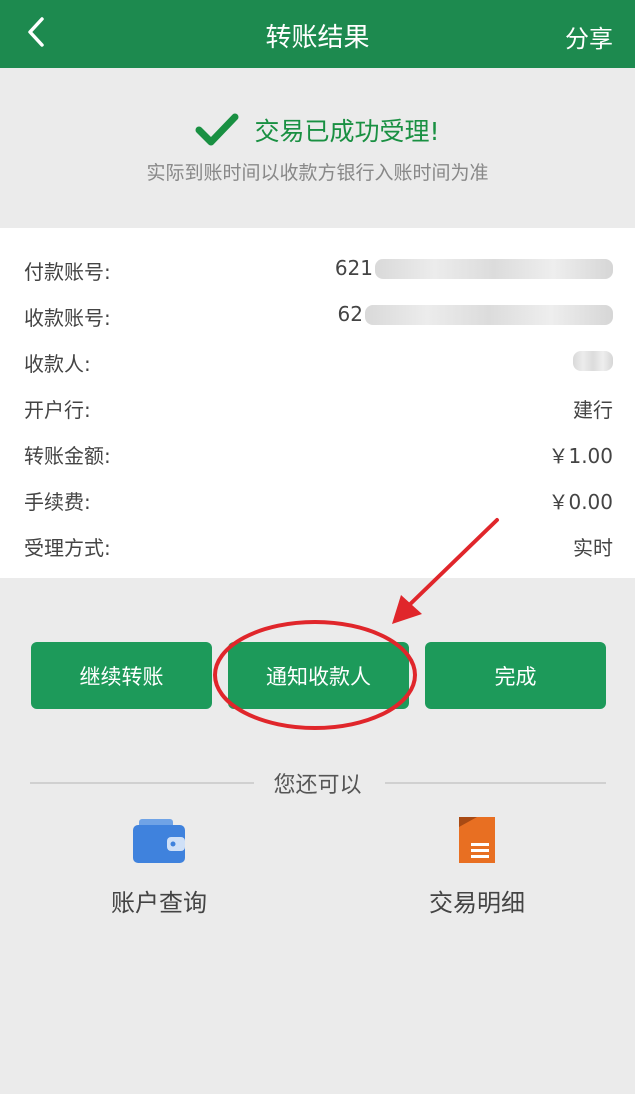 This screenshot has height=1094, width=635. Describe the element at coordinates (515, 675) in the screenshot. I see `done-button: 完成` at that location.